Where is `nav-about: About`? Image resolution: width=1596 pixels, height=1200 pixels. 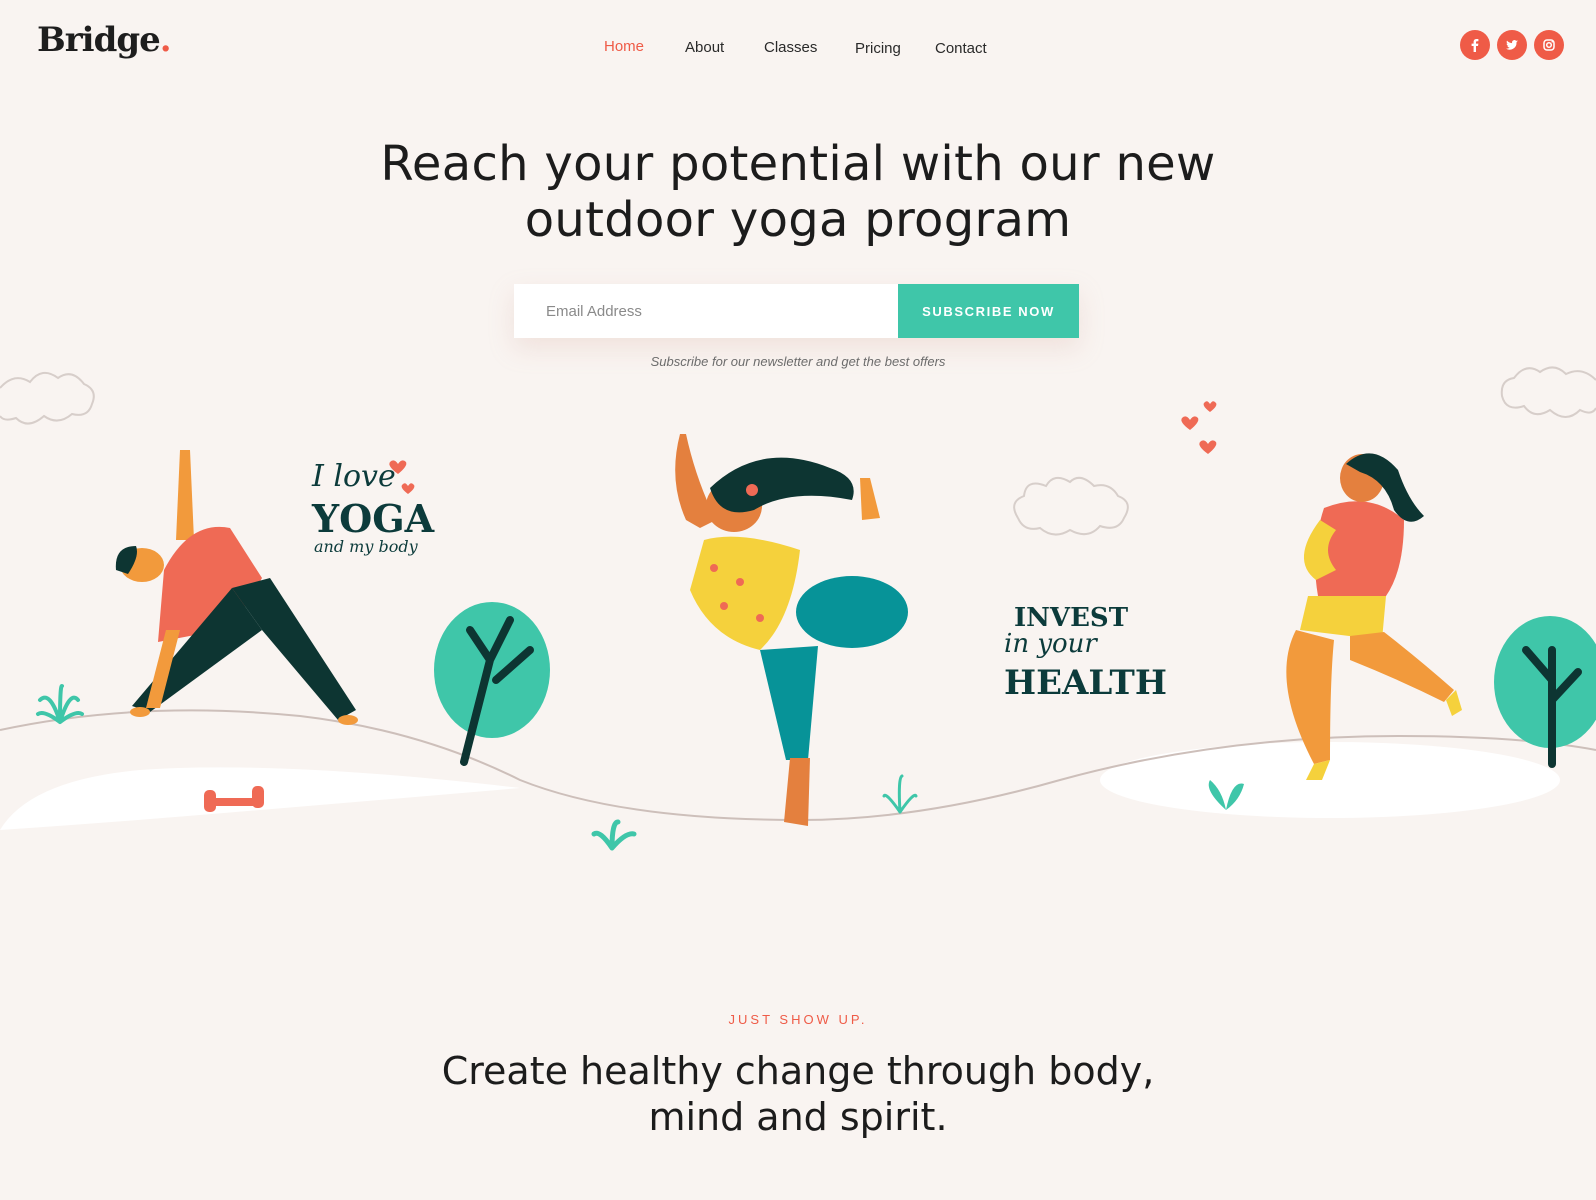
nav-about: About is located at coordinates (704, 47).